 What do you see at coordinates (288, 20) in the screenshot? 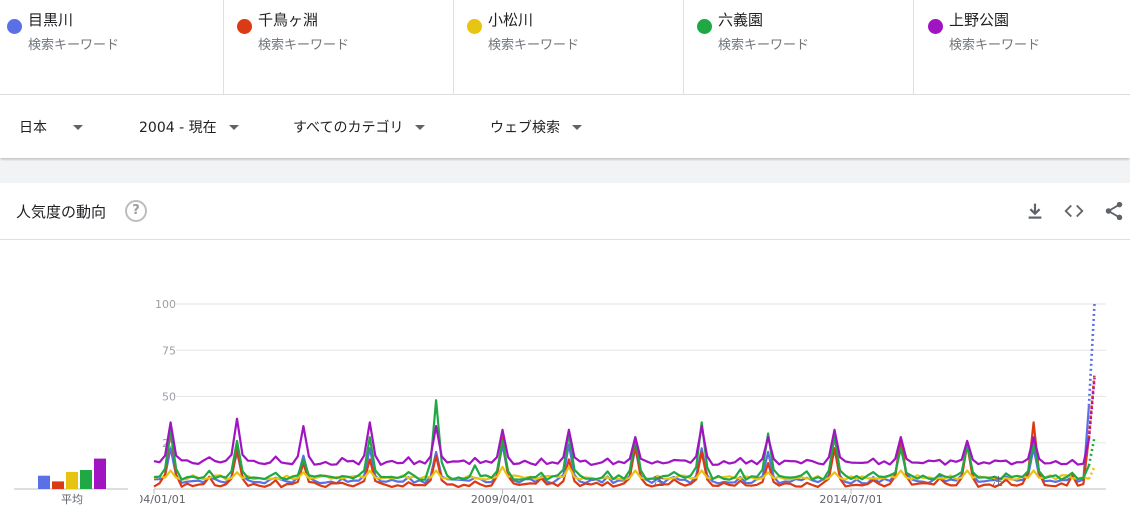
I see `term-name: 千鳥ヶ淵` at bounding box center [288, 20].